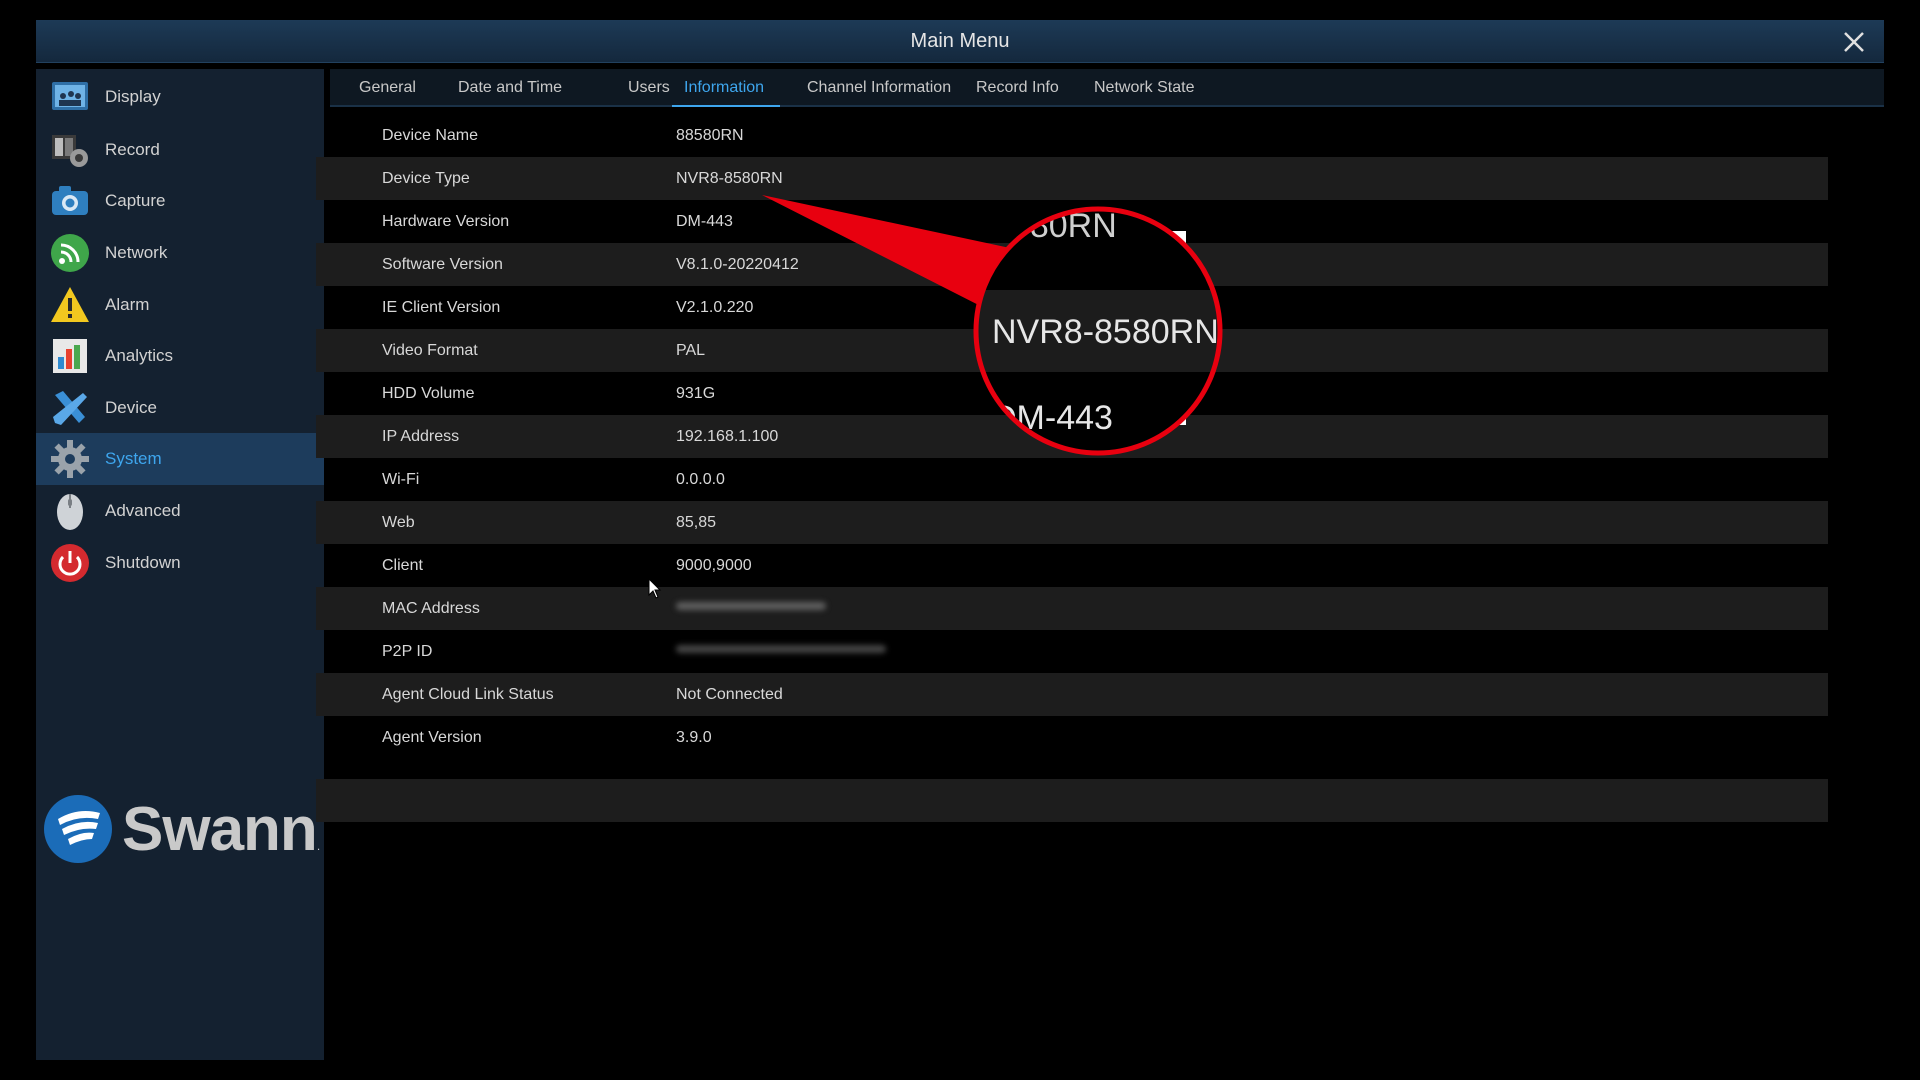 Image resolution: width=1920 pixels, height=1080 pixels. Describe the element at coordinates (70, 201) in the screenshot. I see `camera-icon` at that location.